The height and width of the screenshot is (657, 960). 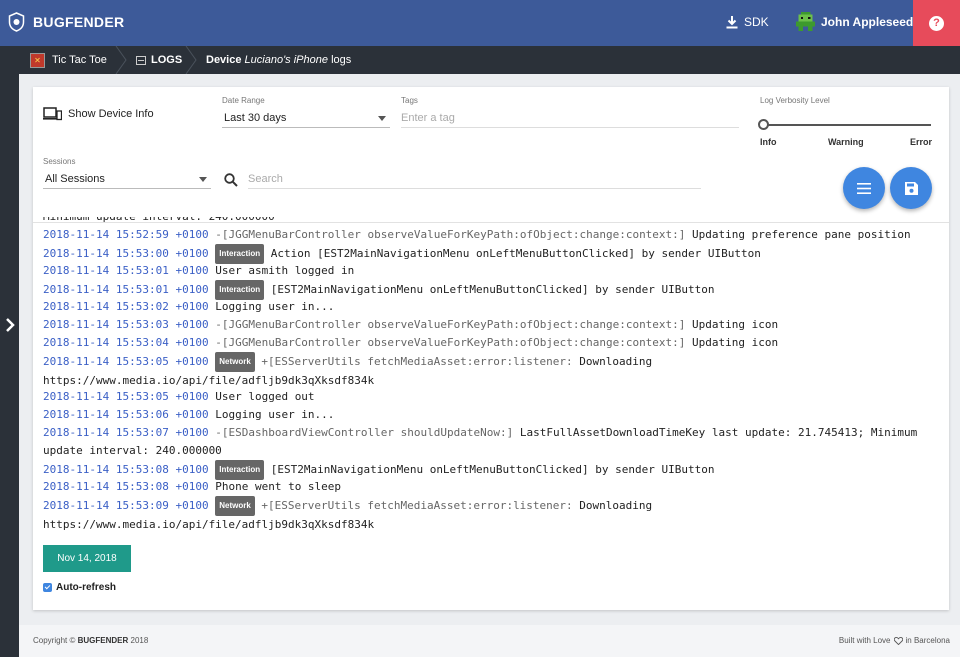 What do you see at coordinates (106, 342) in the screenshot?
I see `log-timestamp: 2018-11-14 15:53:04` at bounding box center [106, 342].